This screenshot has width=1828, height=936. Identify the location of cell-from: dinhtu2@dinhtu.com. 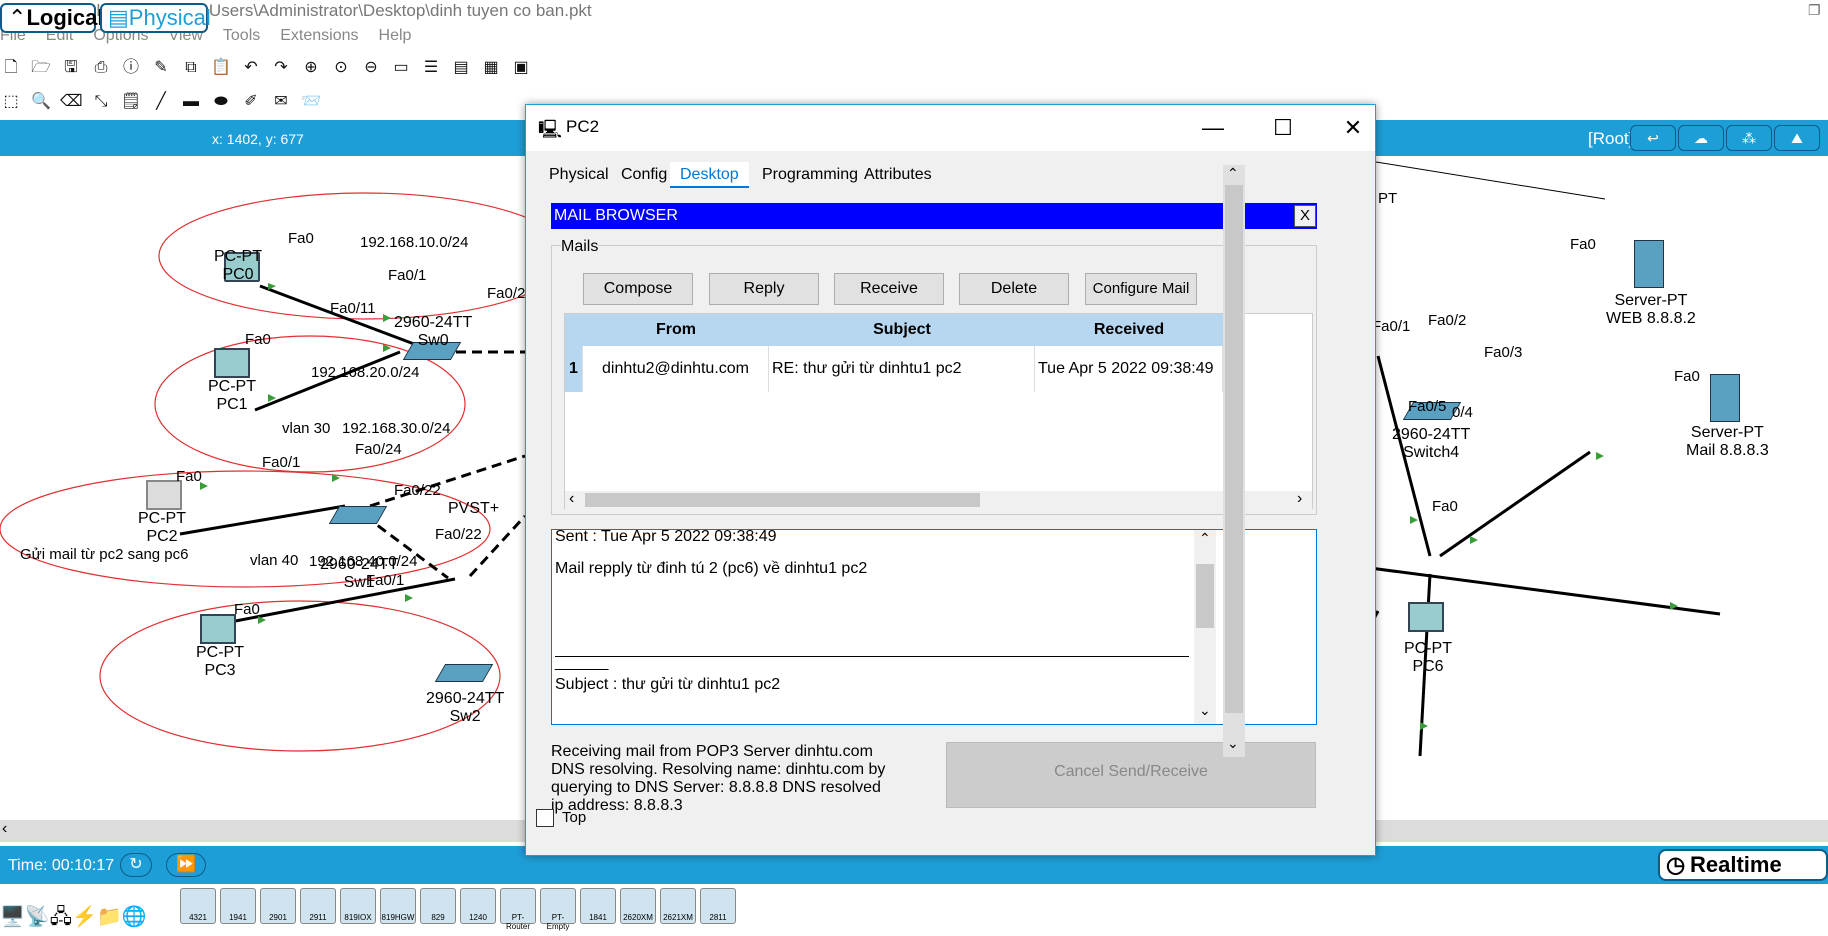
(676, 369).